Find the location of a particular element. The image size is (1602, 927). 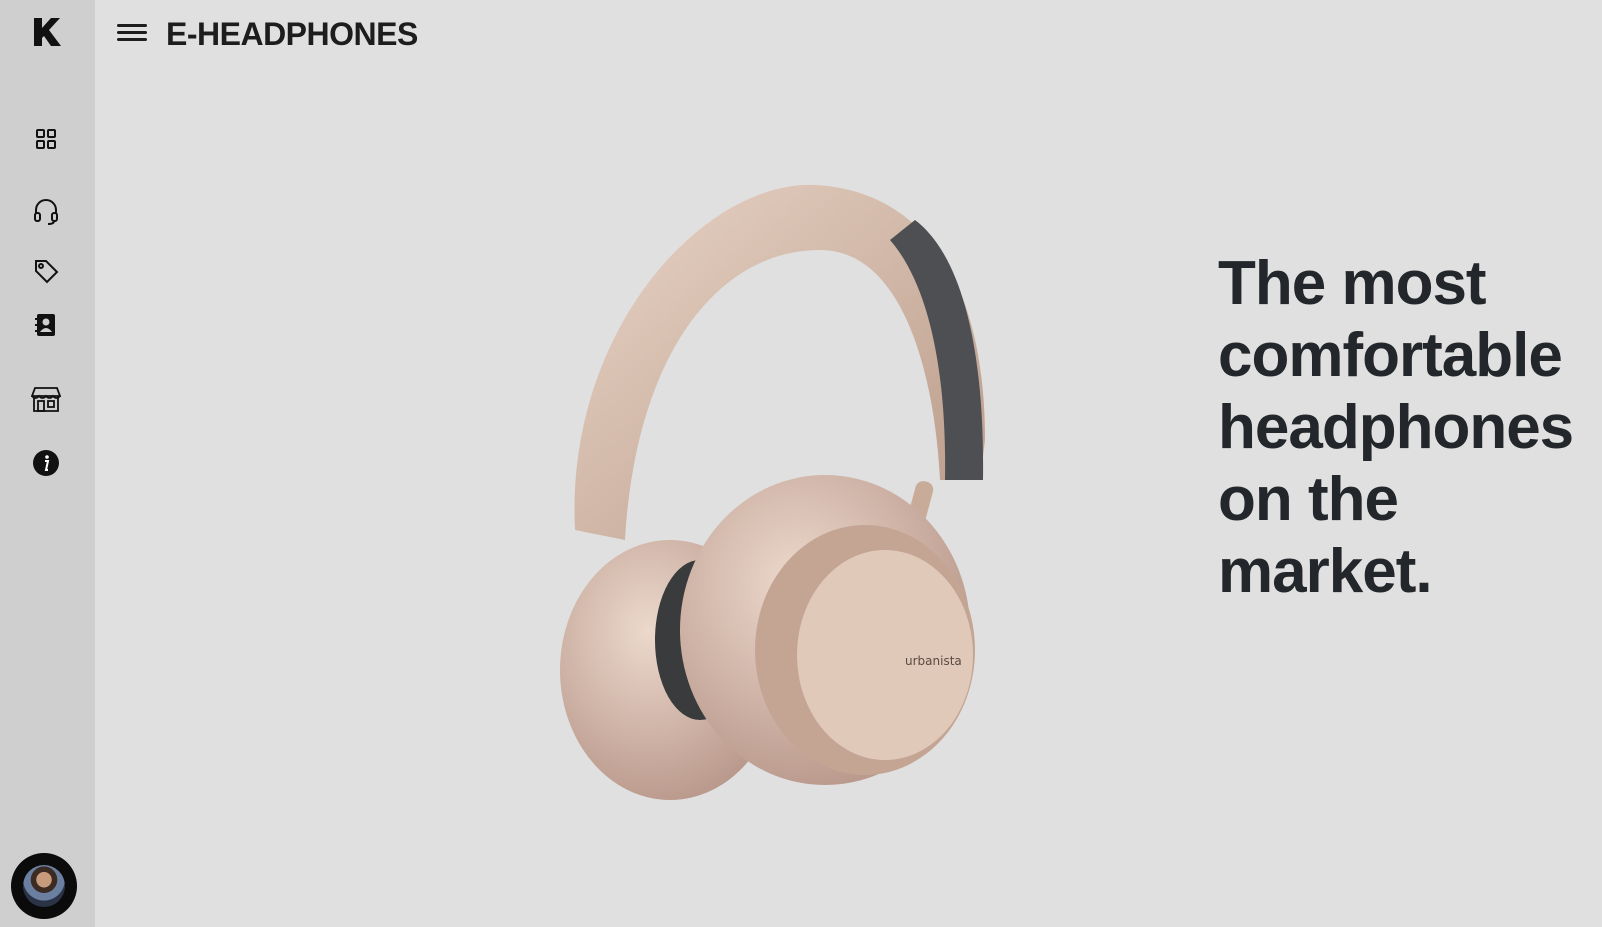

info-icon is located at coordinates (46, 463).